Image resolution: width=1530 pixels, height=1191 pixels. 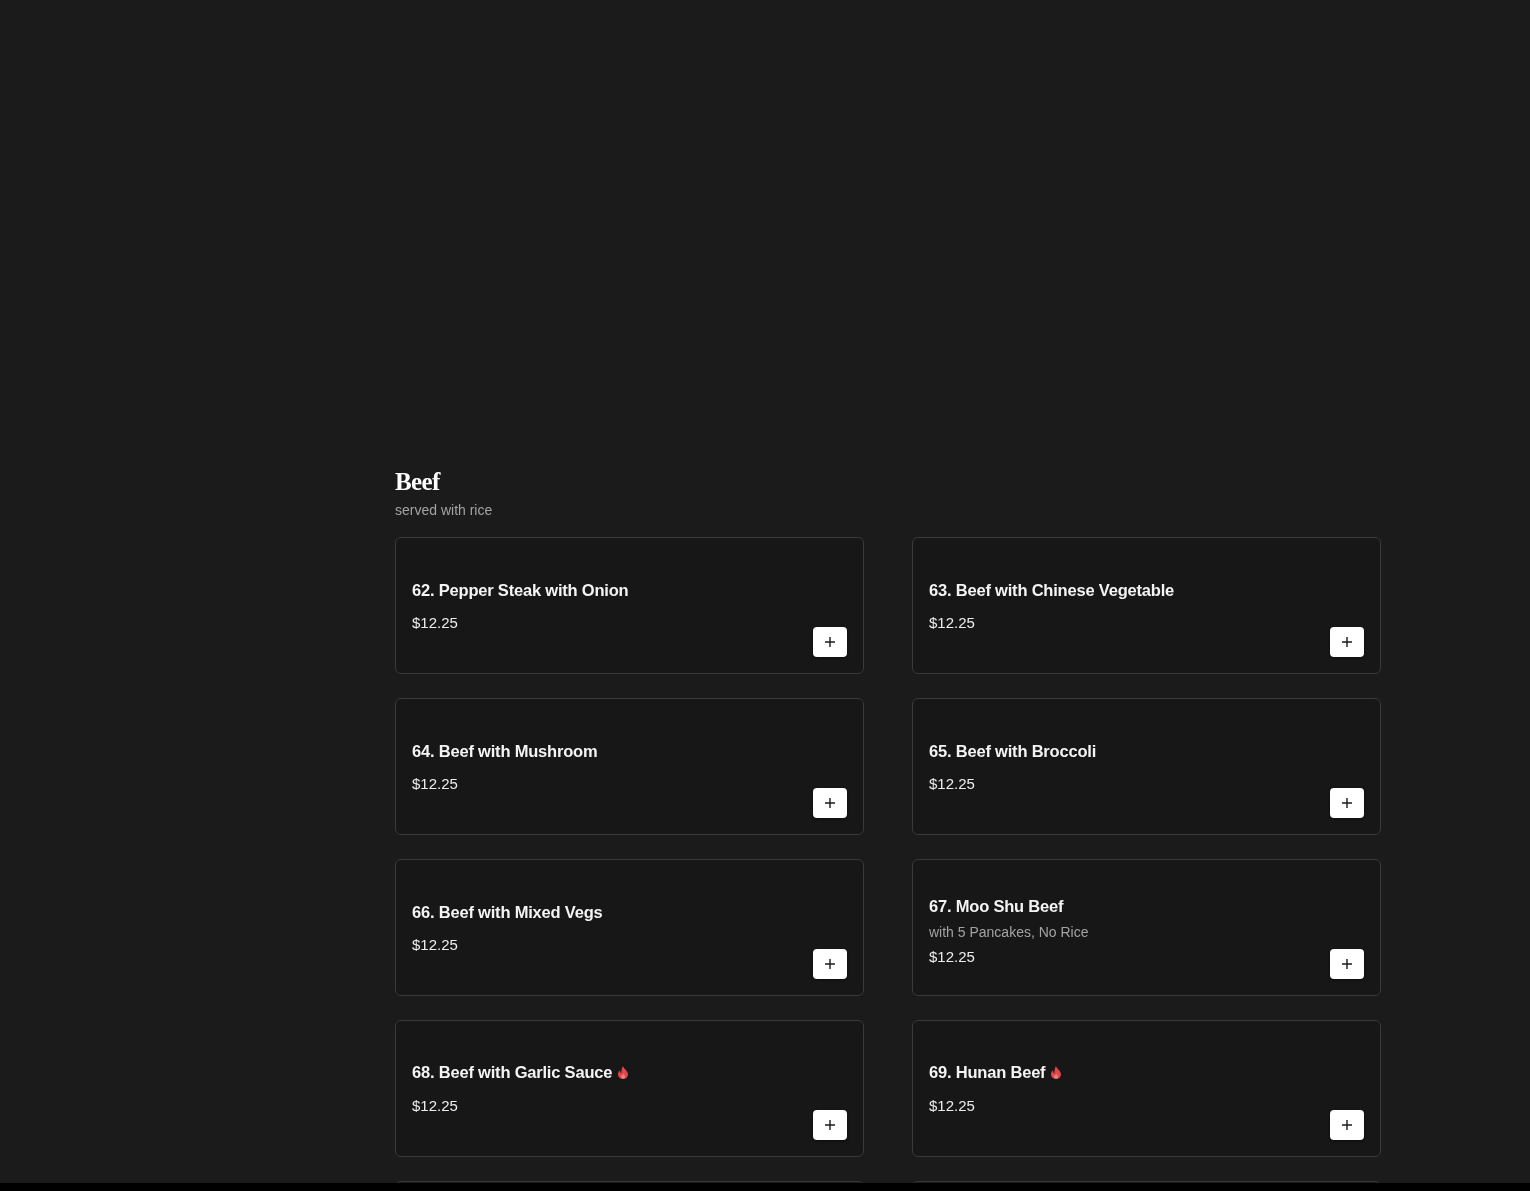 What do you see at coordinates (520, 590) in the screenshot?
I see `dish-name: 62. Pepper Steak with Onion` at bounding box center [520, 590].